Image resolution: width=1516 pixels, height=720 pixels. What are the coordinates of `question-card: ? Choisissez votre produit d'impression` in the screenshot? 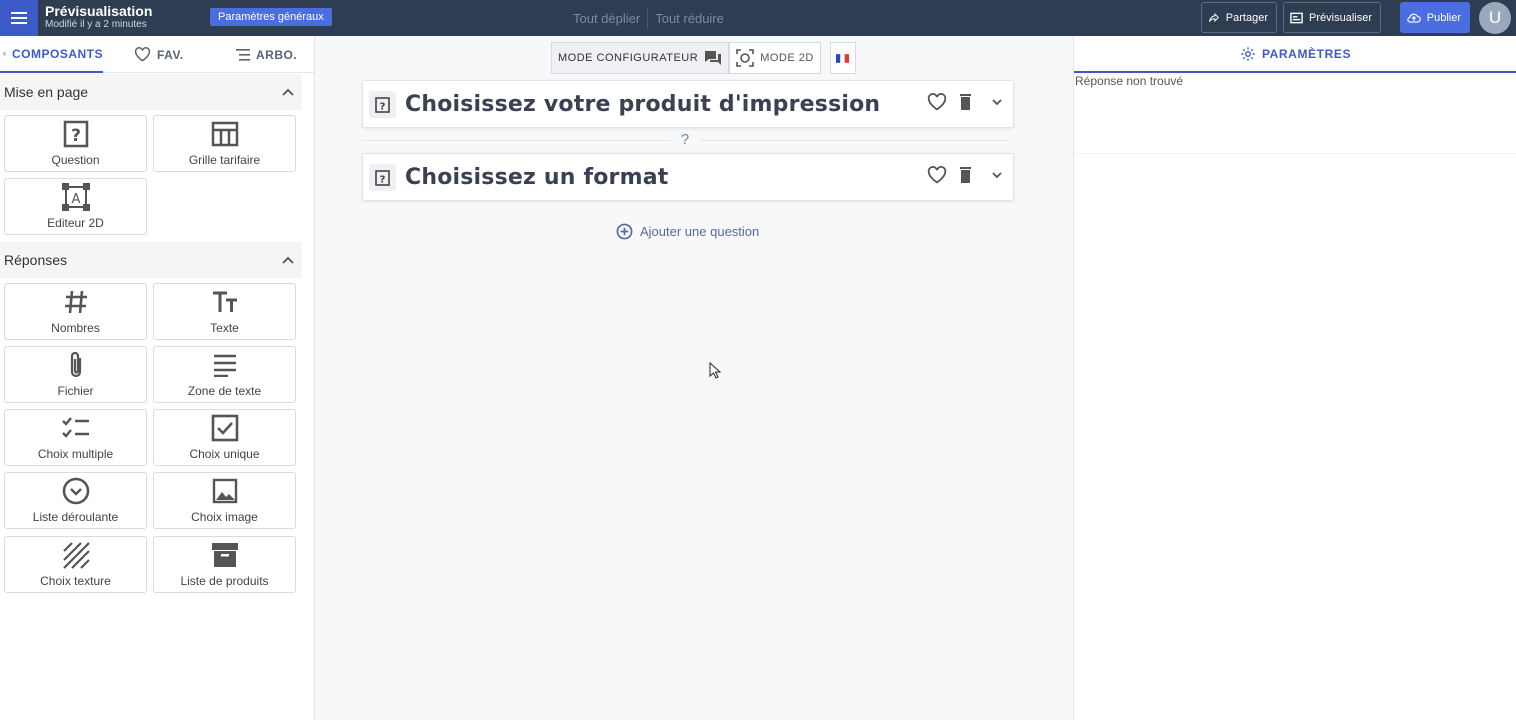 It's located at (688, 104).